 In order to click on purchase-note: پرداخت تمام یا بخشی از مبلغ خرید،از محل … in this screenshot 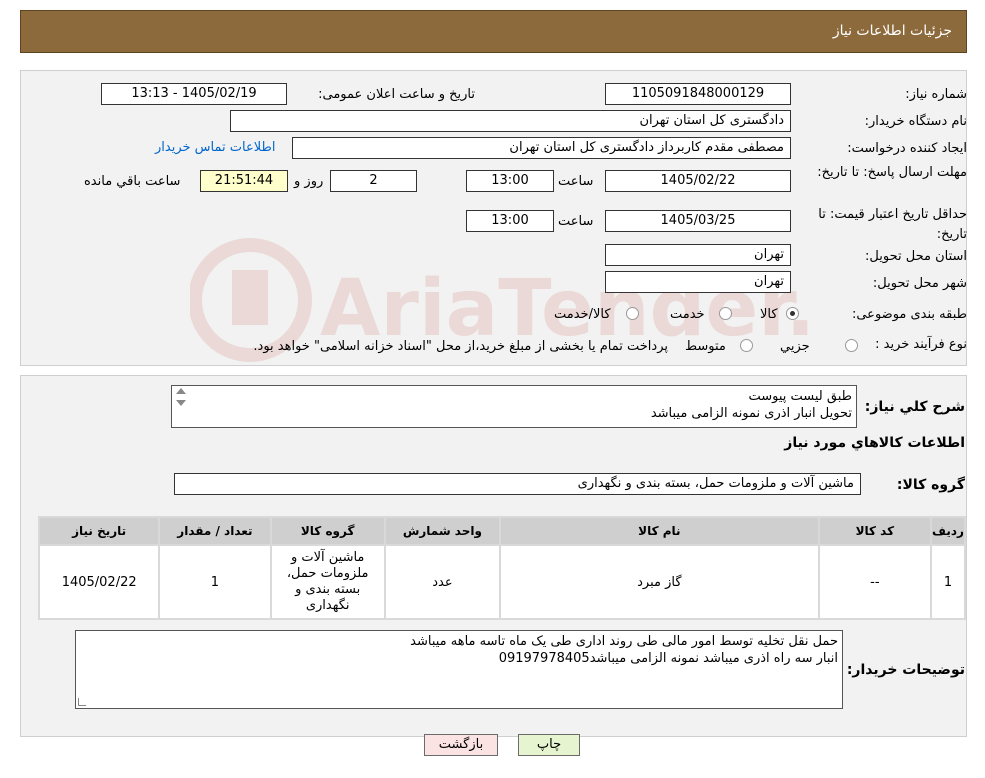, I will do `click(460, 346)`.